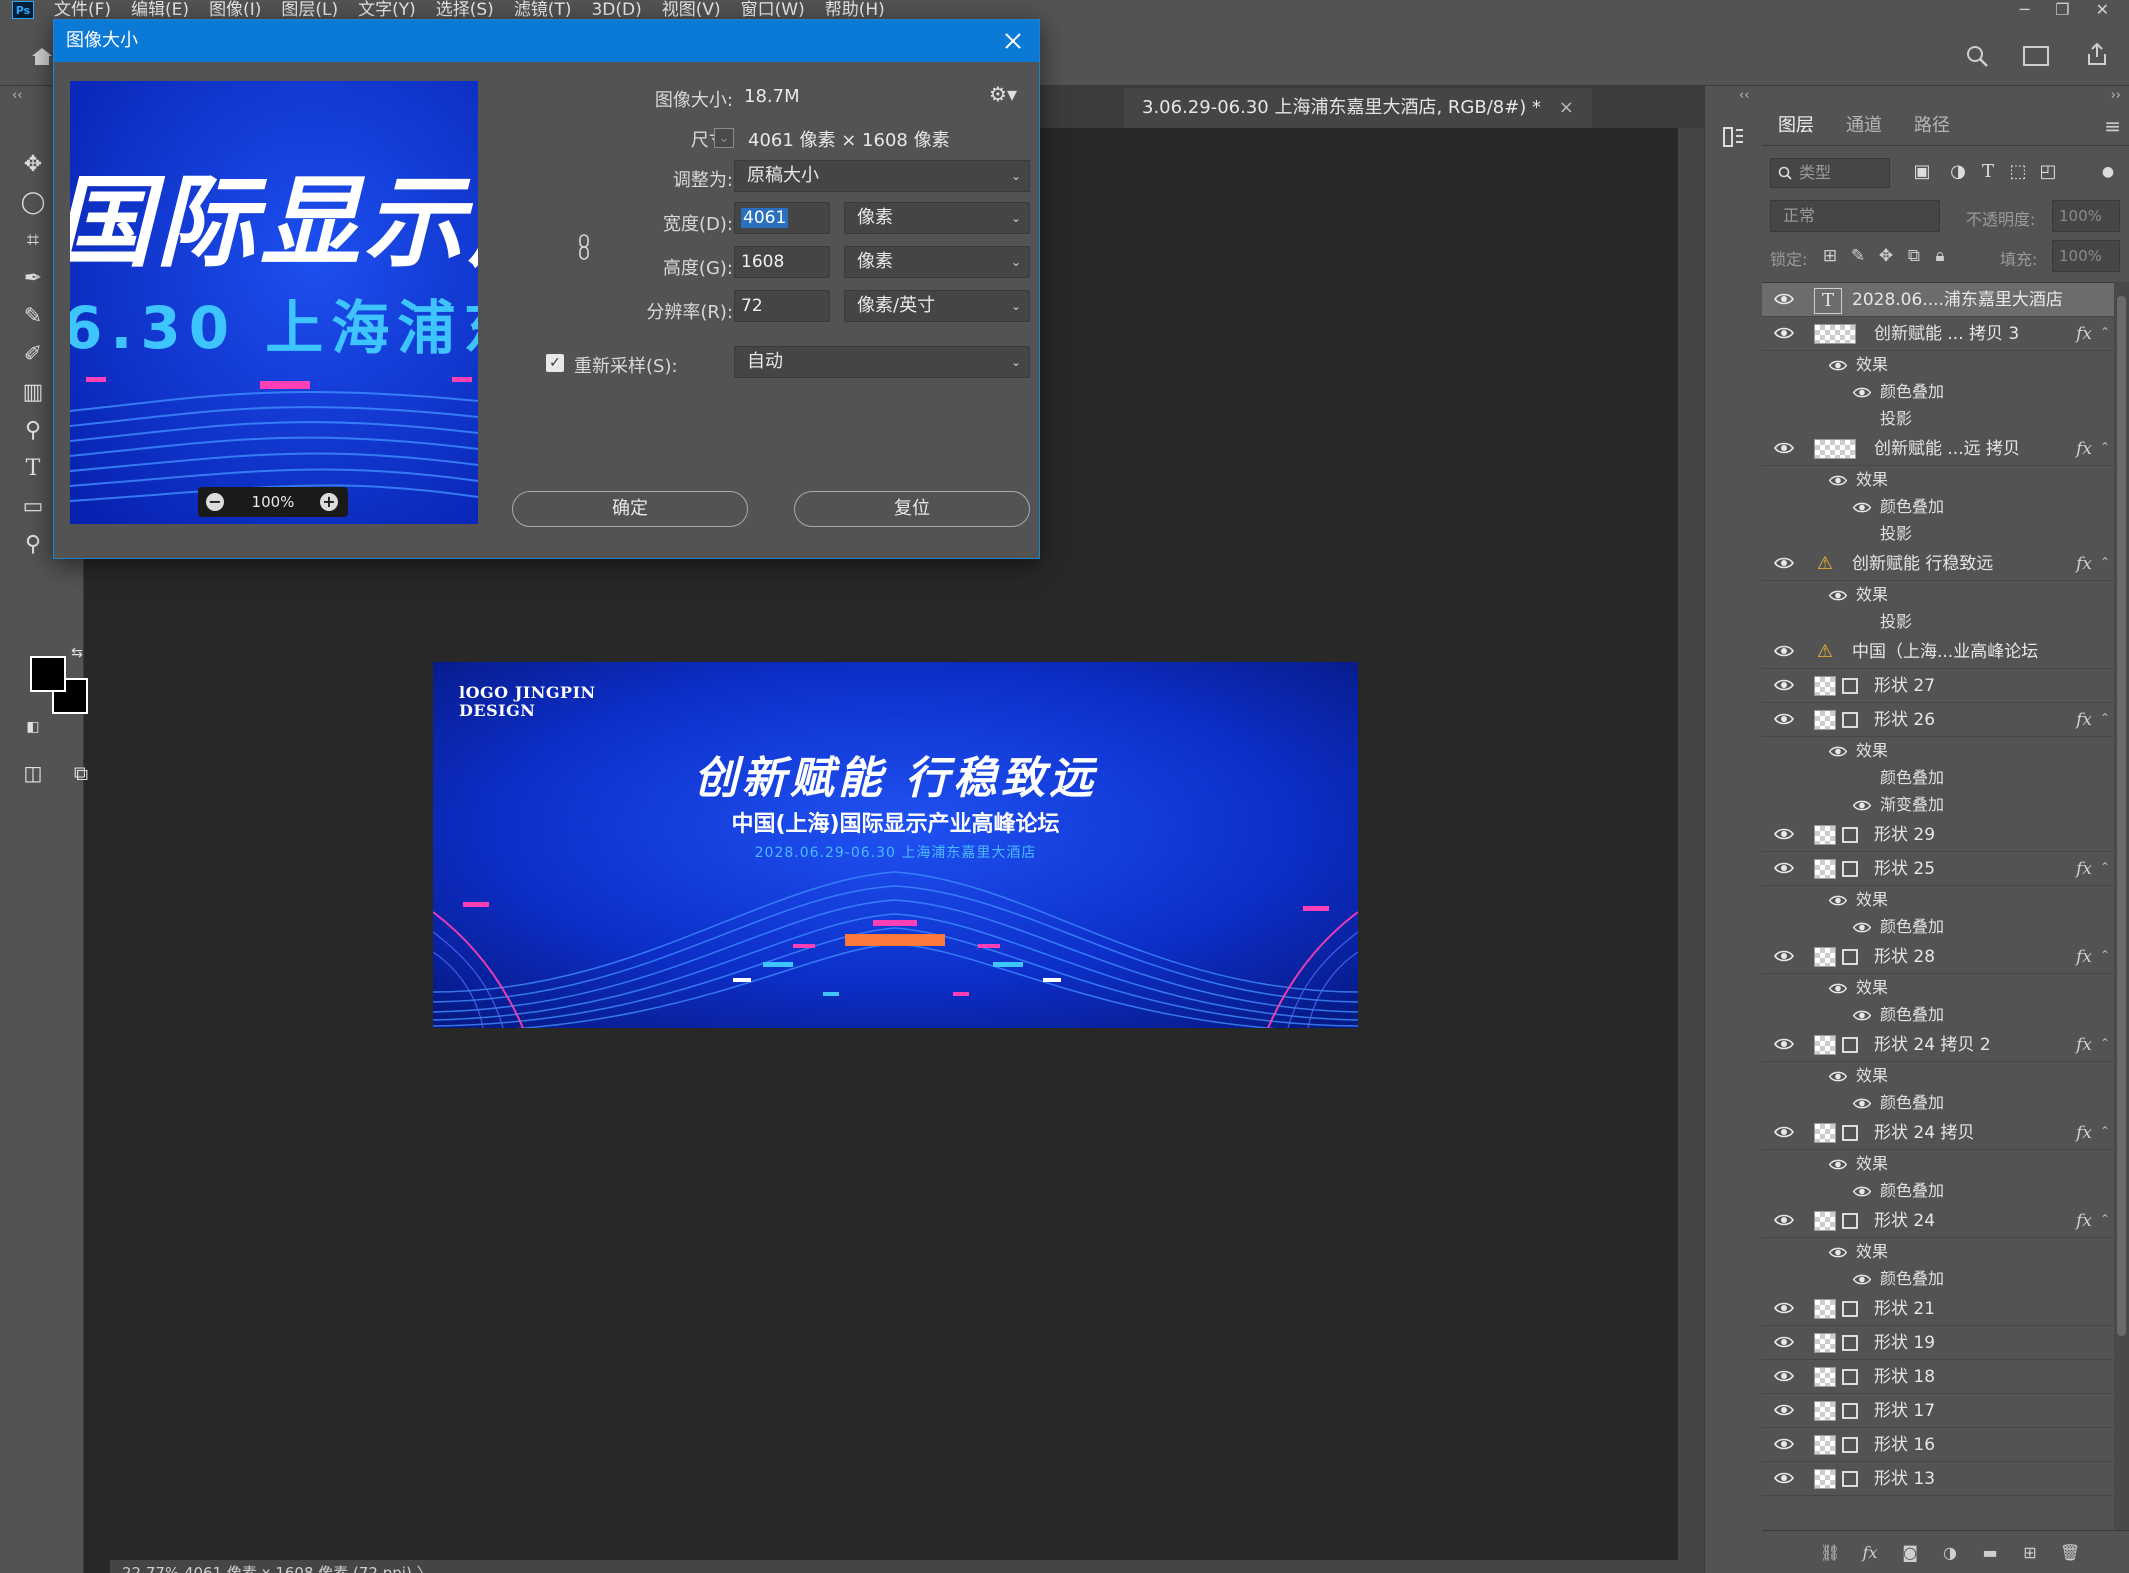 This screenshot has width=2129, height=1573. What do you see at coordinates (33, 469) in the screenshot?
I see `type-tool-icon: T` at bounding box center [33, 469].